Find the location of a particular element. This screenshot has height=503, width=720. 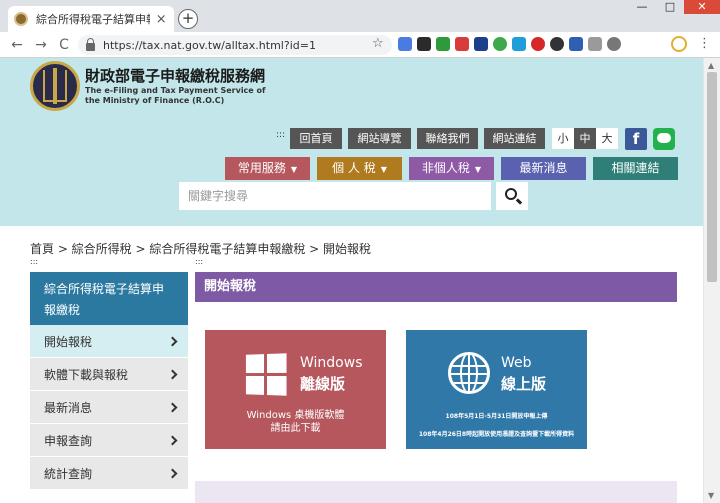

download-extension-icon is located at coordinates (519, 44).